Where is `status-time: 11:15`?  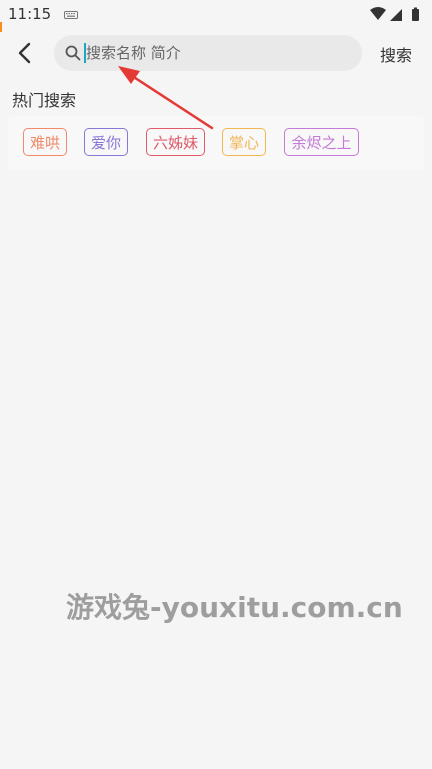 status-time: 11:15 is located at coordinates (30, 14).